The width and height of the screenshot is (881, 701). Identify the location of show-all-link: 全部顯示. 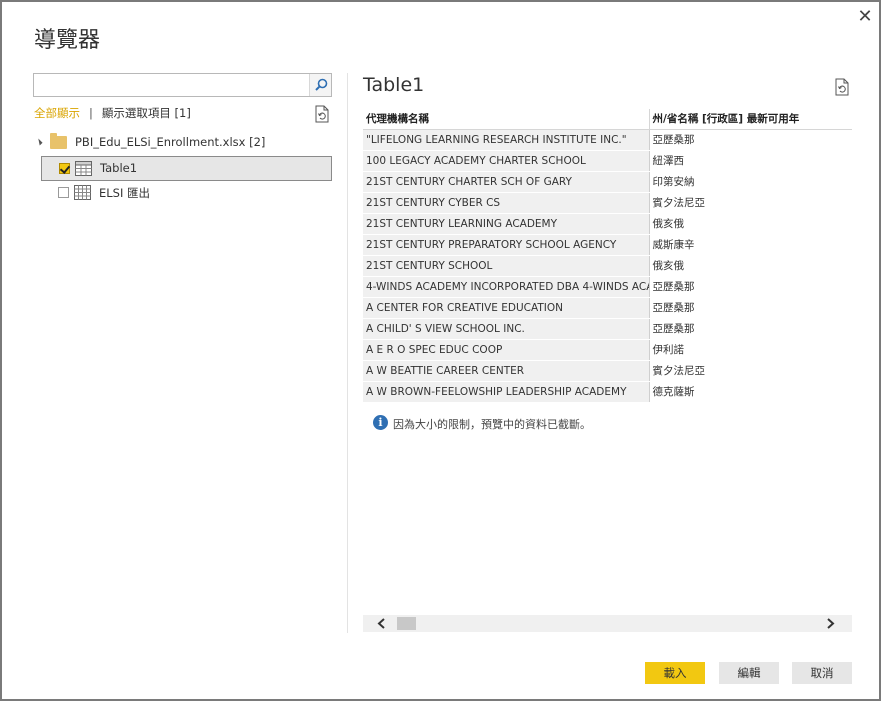
(57, 113).